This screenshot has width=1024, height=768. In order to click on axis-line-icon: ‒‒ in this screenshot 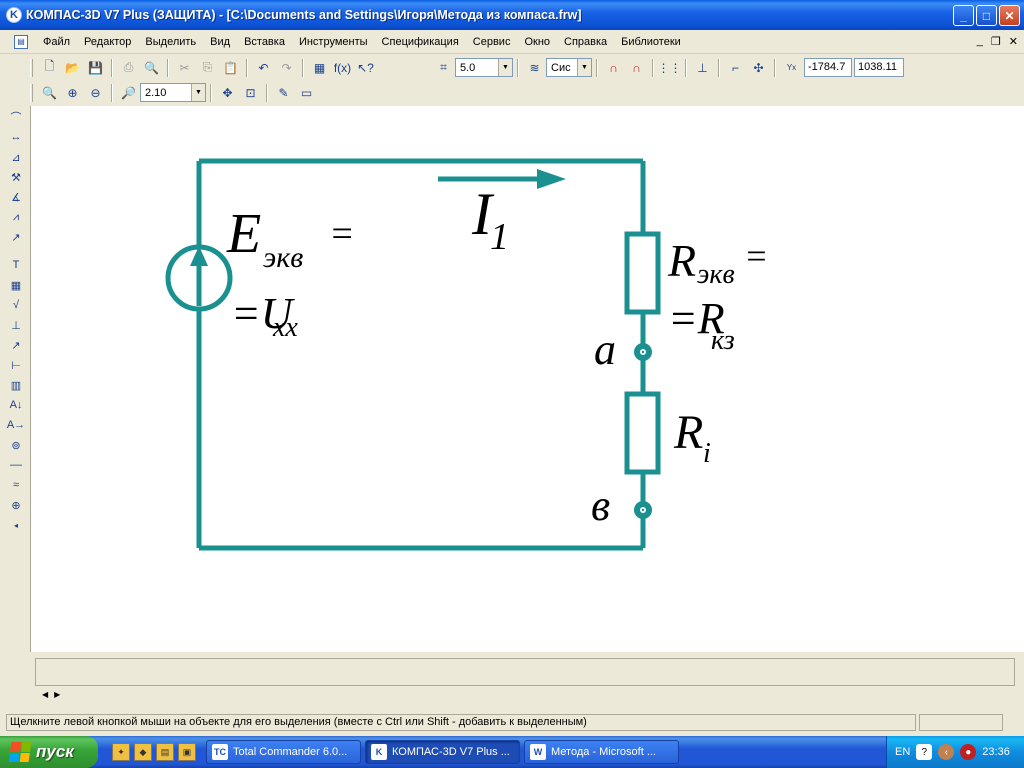, I will do `click(16, 465)`.